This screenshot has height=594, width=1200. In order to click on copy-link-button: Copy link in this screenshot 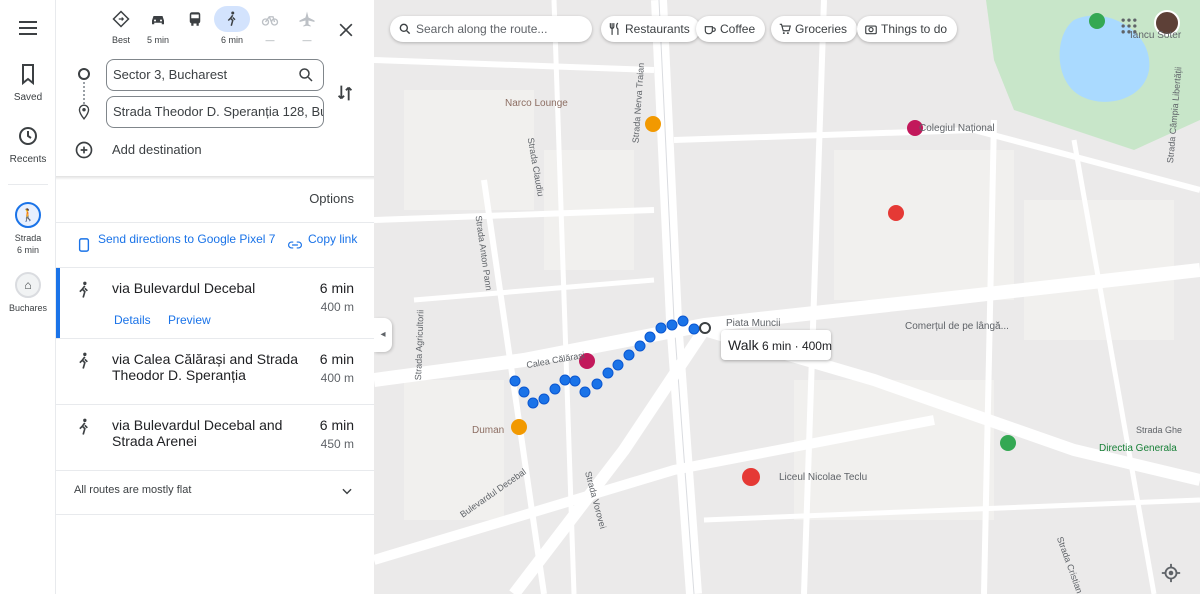, I will do `click(323, 240)`.